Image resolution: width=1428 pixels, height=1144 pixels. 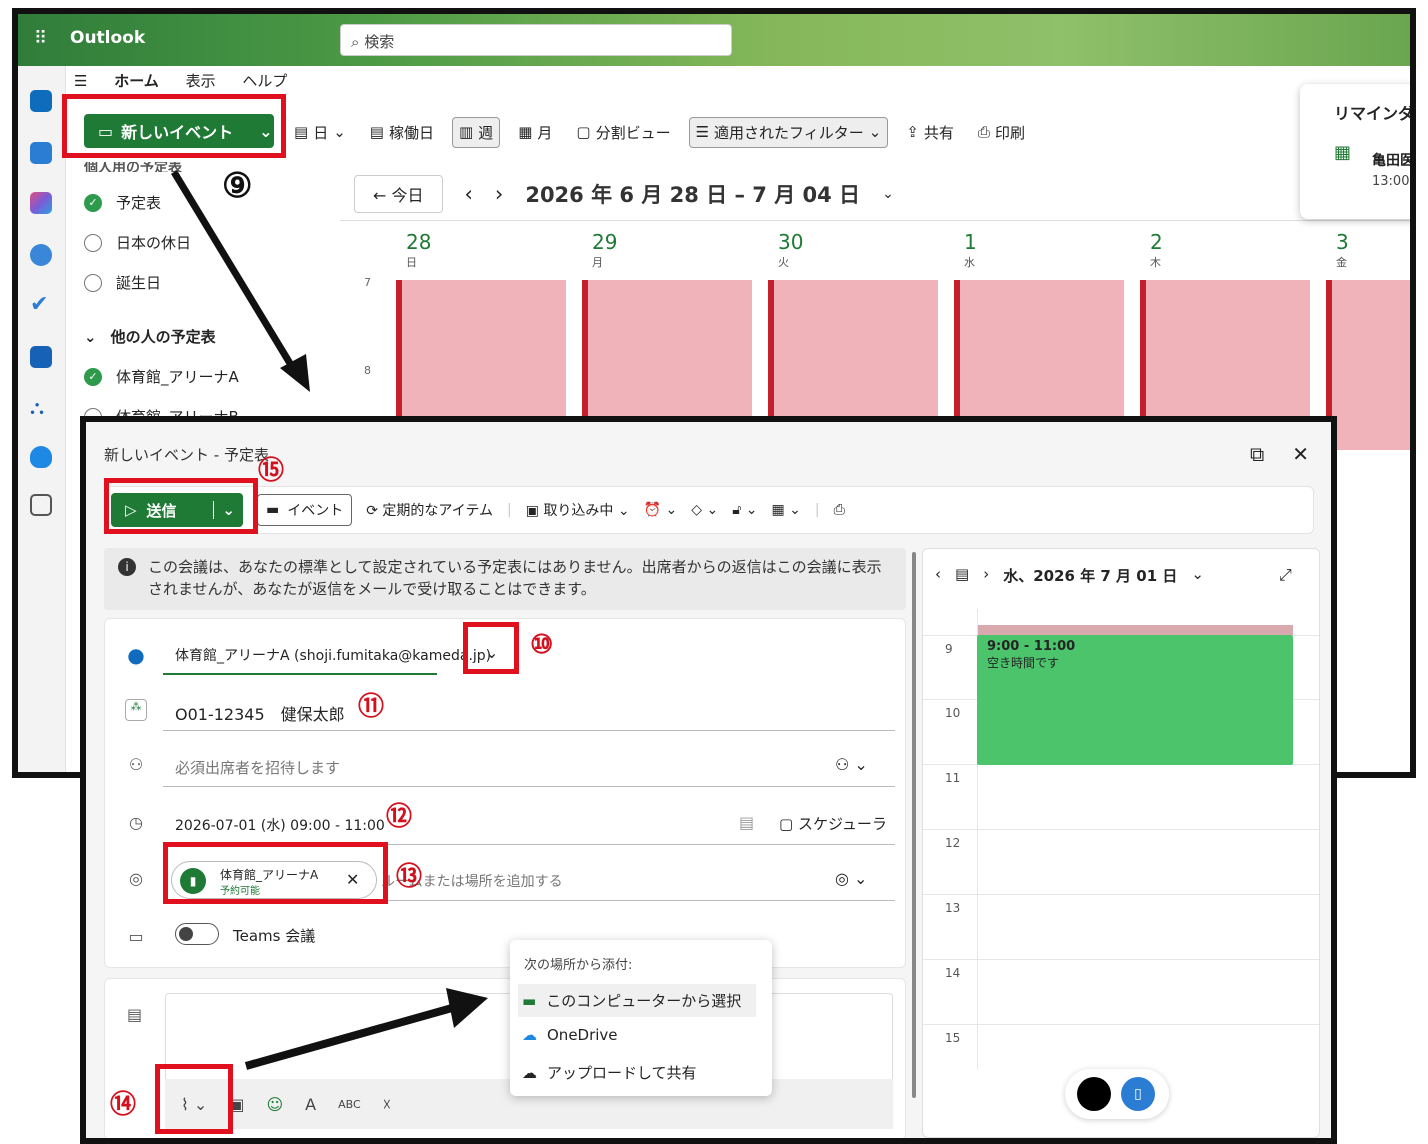 I want to click on mail-icon, so click(x=41, y=101).